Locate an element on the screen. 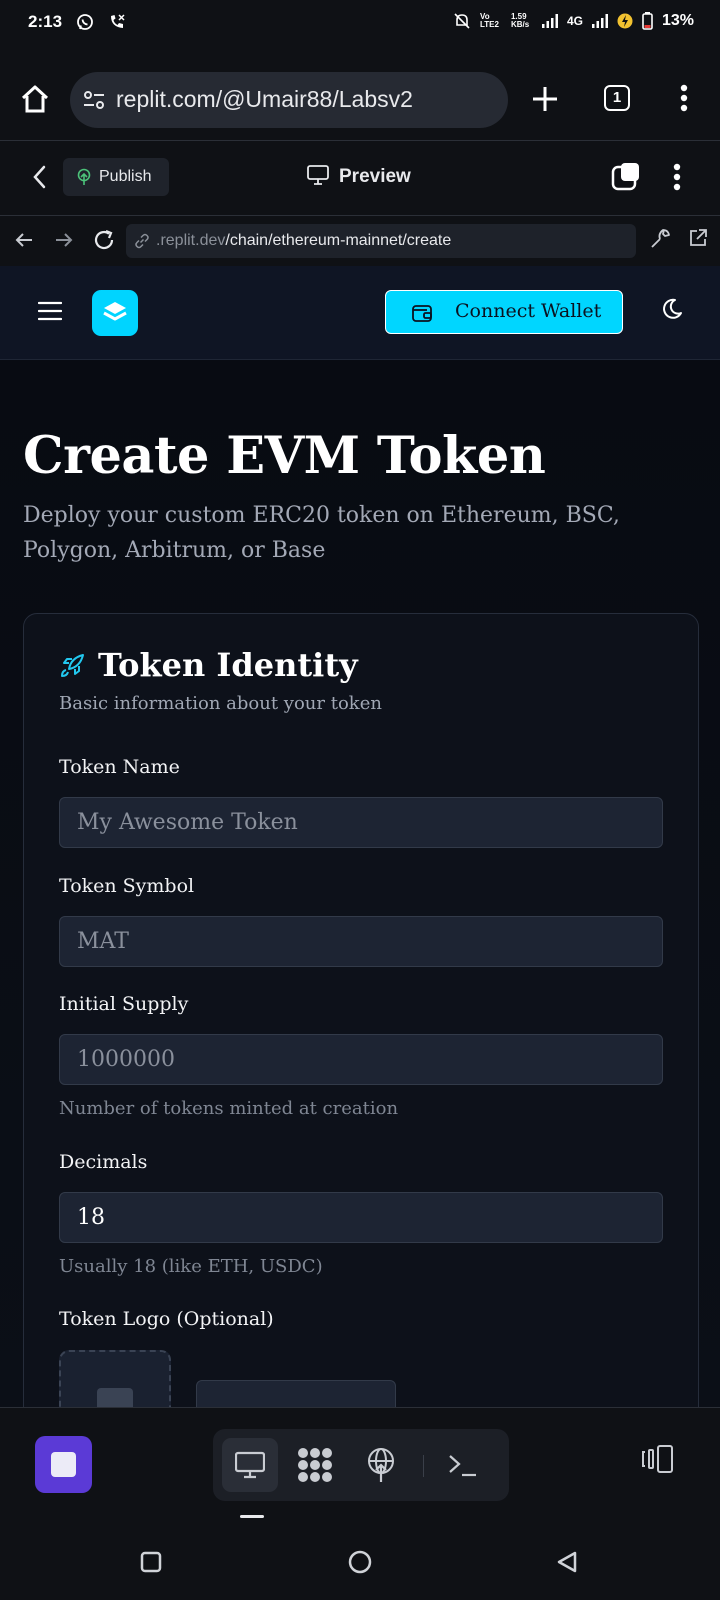 This screenshot has width=720, height=1600. tab-count: 1 is located at coordinates (617, 97).